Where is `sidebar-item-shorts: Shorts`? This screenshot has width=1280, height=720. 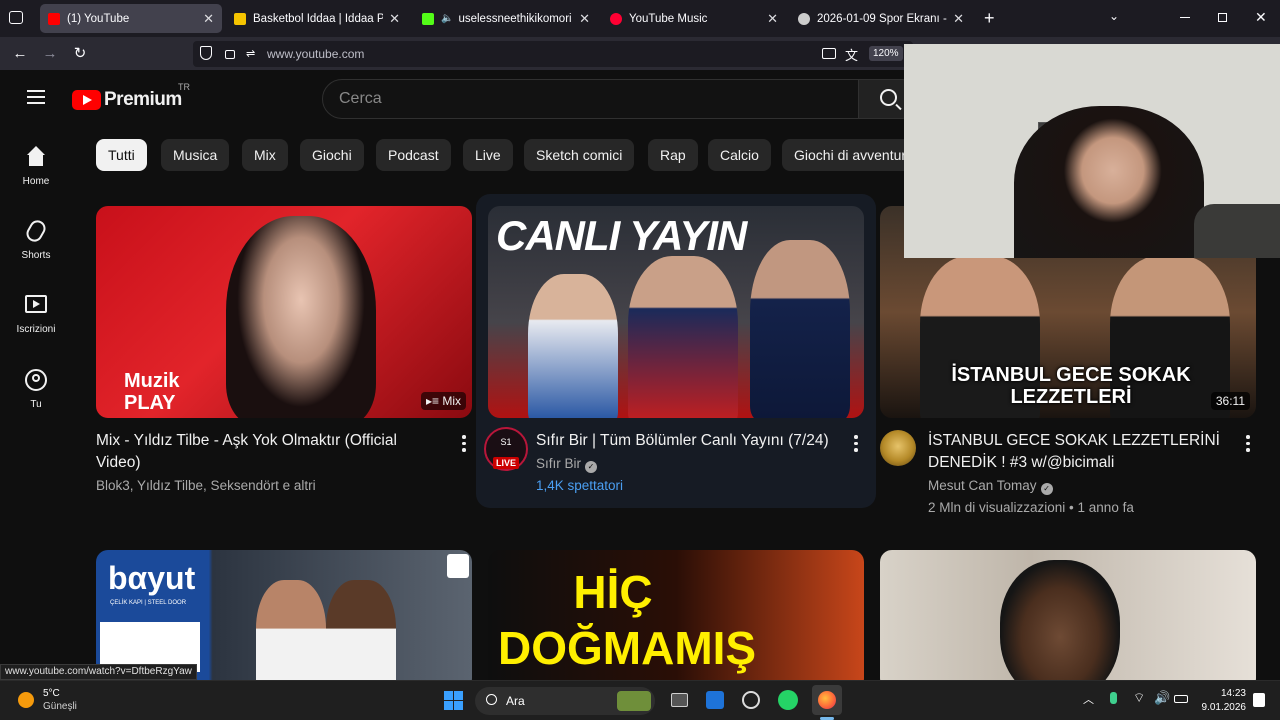
sidebar-item-shorts: Shorts is located at coordinates (36, 239).